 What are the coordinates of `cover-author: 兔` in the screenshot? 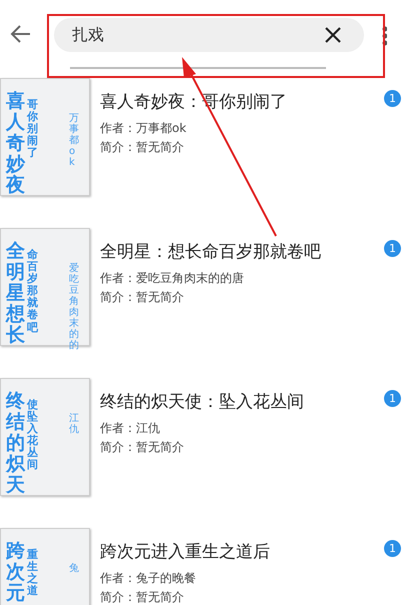 It's located at (74, 568).